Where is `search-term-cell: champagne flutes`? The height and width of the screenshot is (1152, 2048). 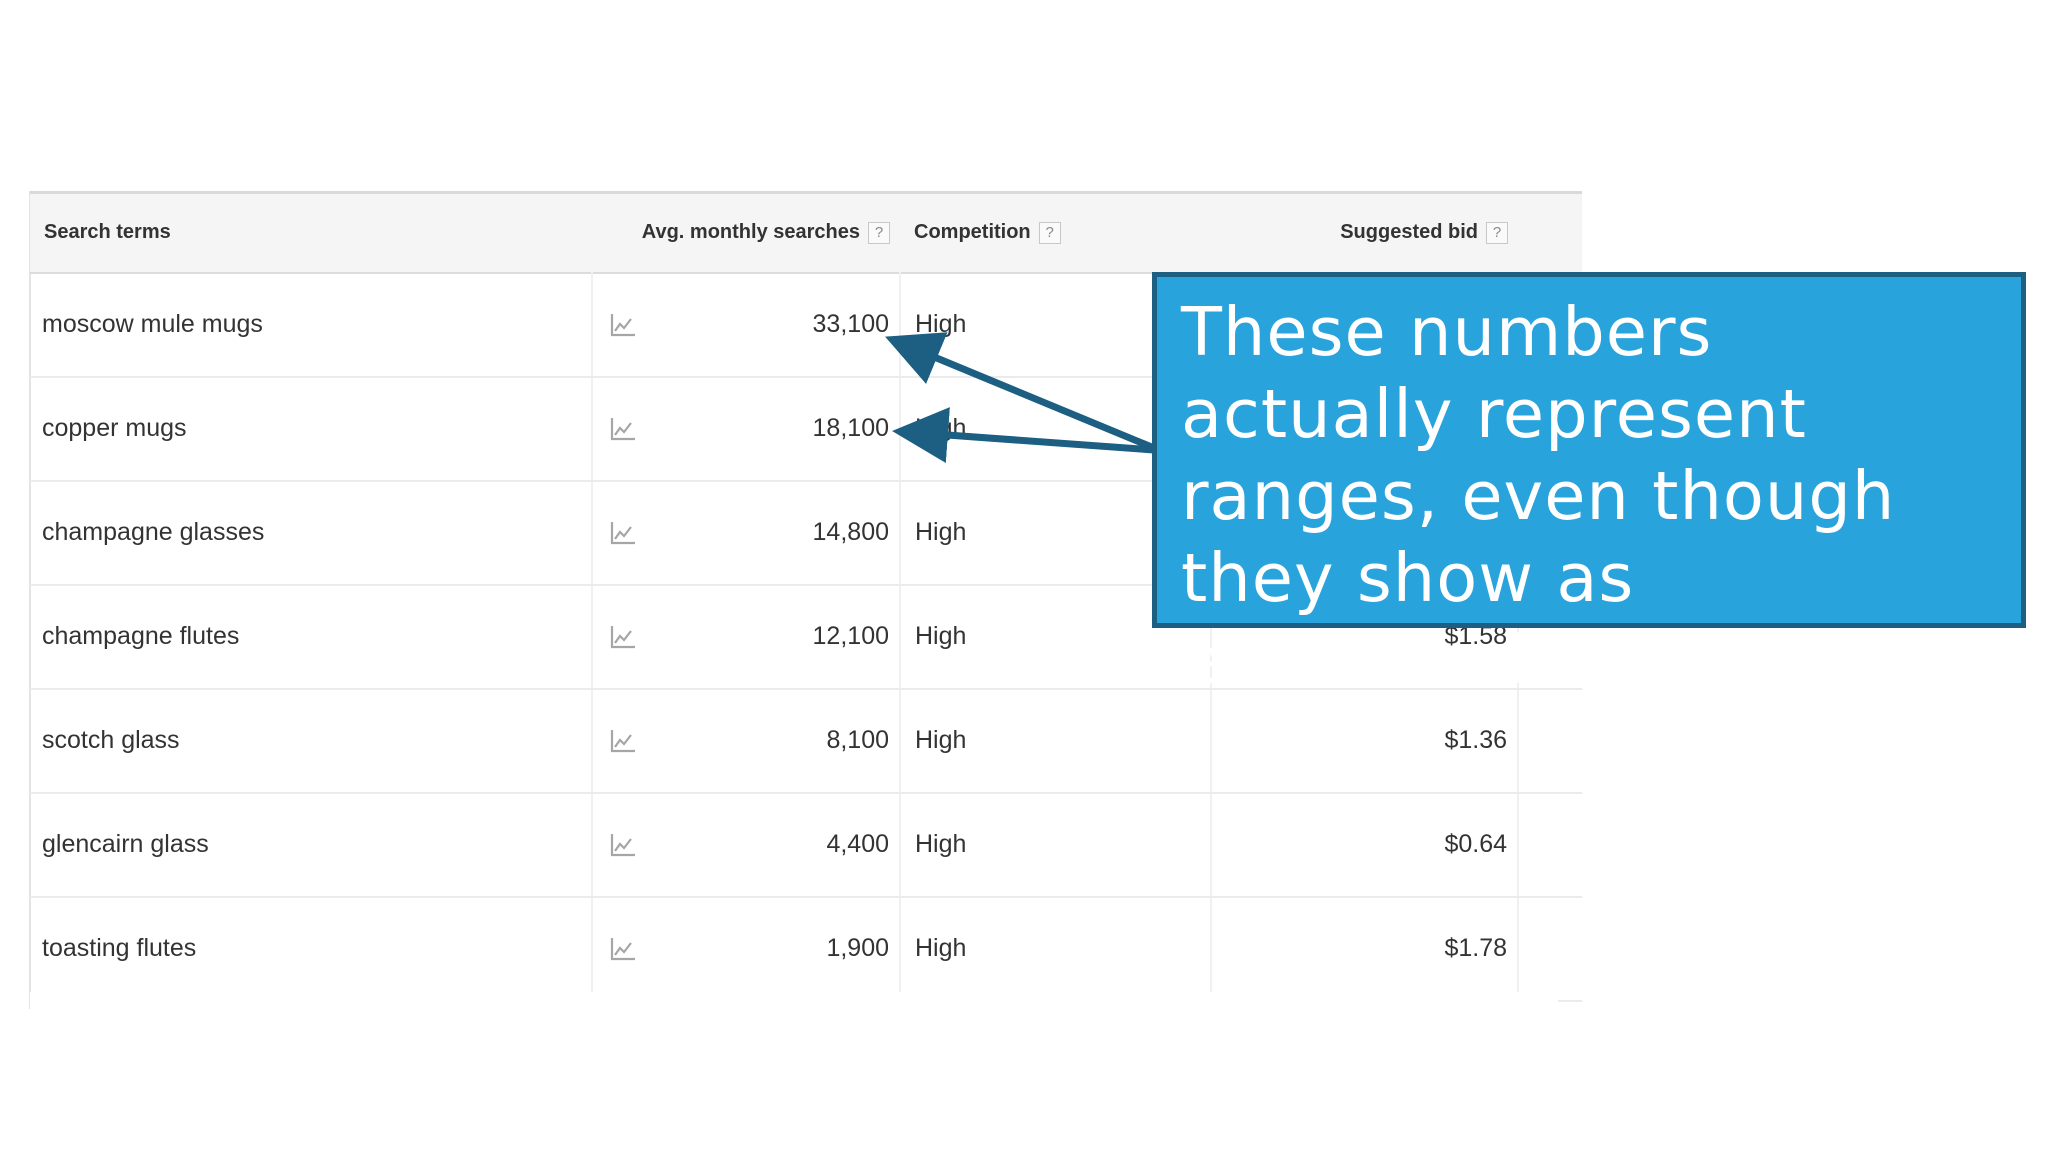
search-term-cell: champagne flutes is located at coordinates (311, 637).